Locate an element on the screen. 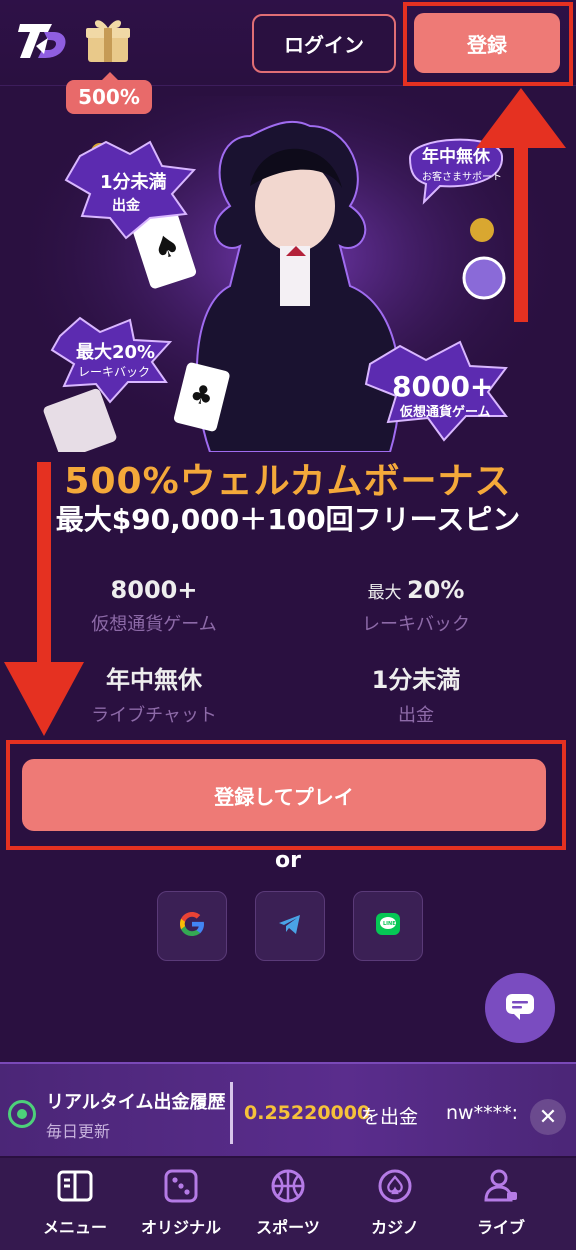 The height and width of the screenshot is (1250, 576). promo-badge: 500% is located at coordinates (109, 93).